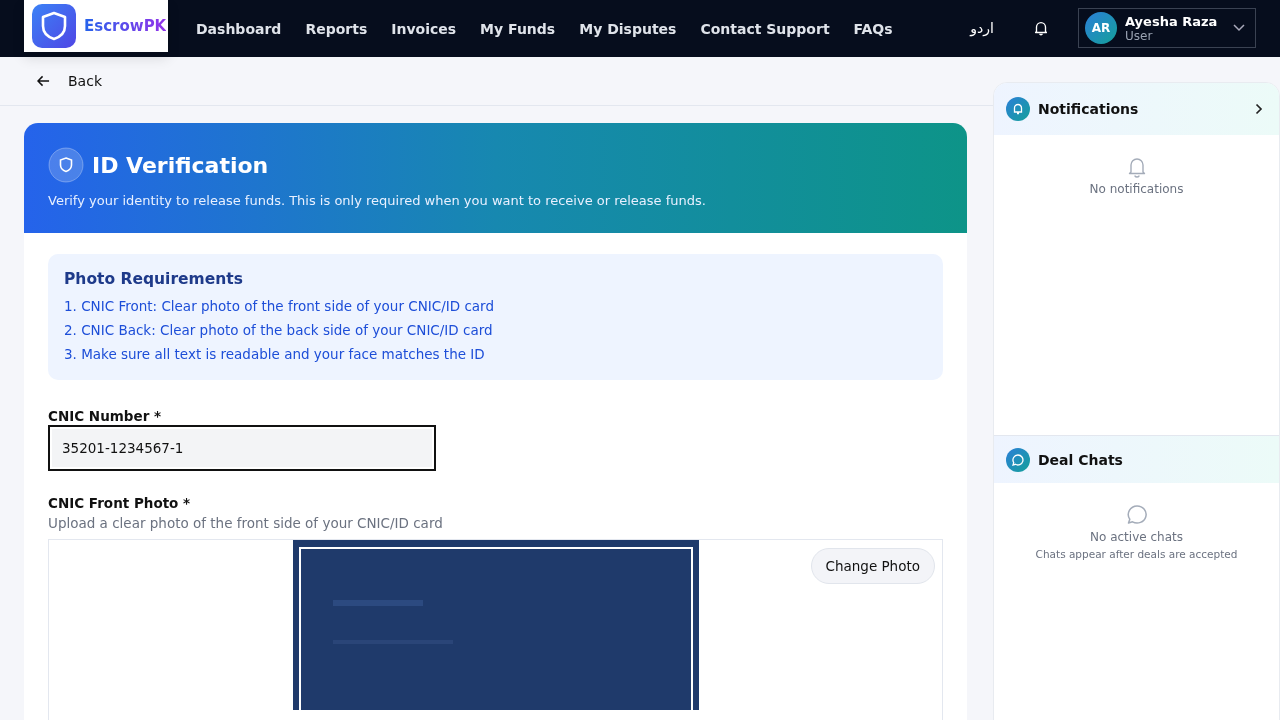 The image size is (1280, 720). Describe the element at coordinates (1136, 554) in the screenshot. I see `empty-hint: Chats appear after deals are accepted` at that location.